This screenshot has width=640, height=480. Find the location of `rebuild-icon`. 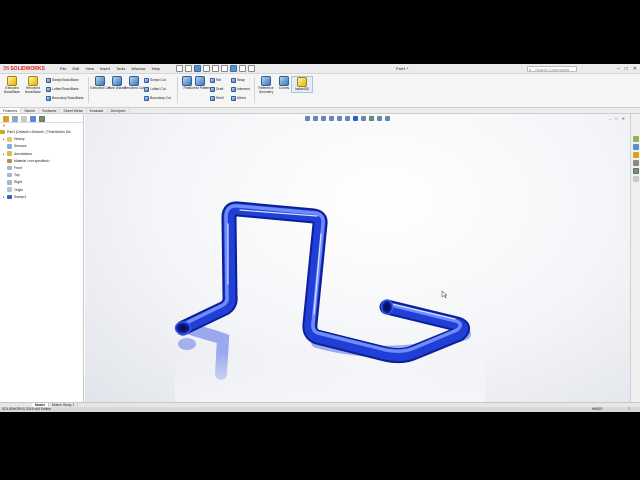

rebuild-icon is located at coordinates (233, 68).